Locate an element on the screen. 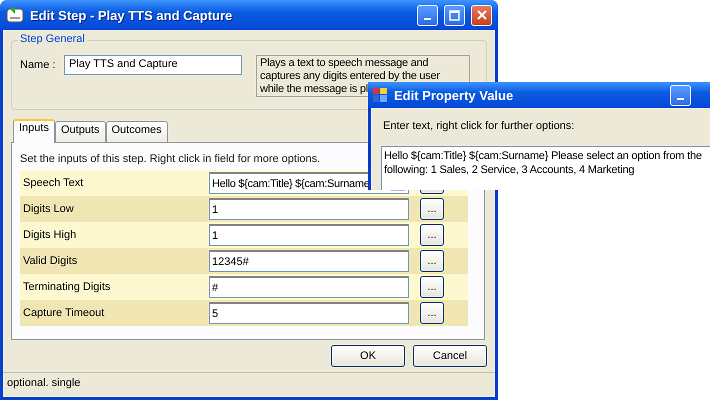 The image size is (710, 400). maximize-icon is located at coordinates (454, 15).